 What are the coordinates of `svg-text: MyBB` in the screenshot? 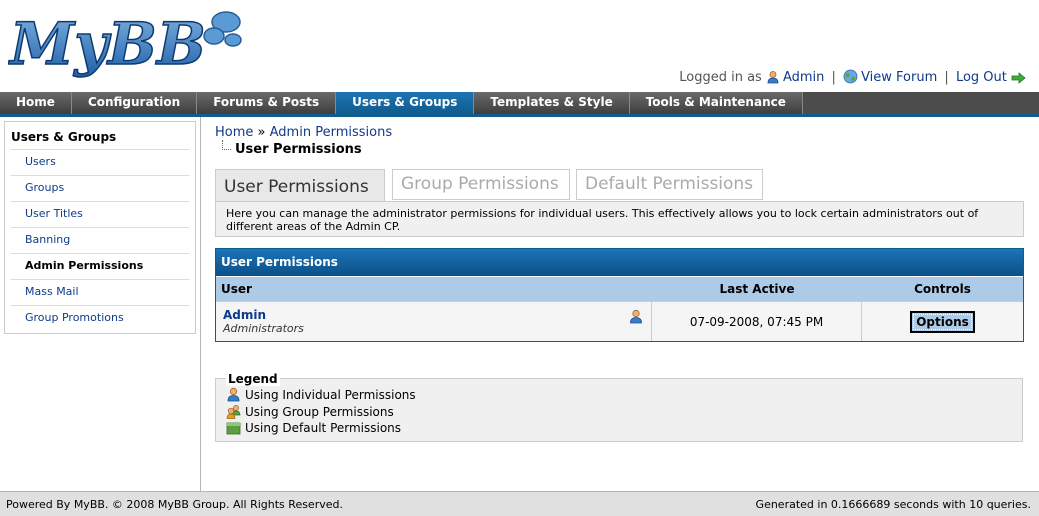 It's located at (107, 44).